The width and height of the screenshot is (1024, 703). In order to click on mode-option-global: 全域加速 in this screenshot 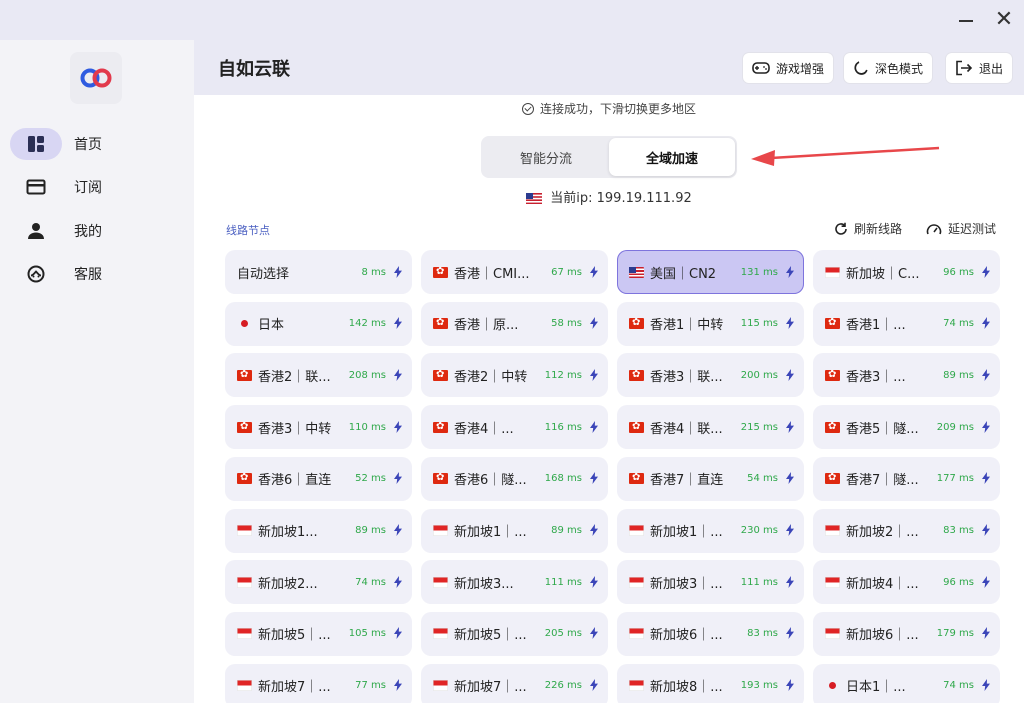, I will do `click(672, 157)`.